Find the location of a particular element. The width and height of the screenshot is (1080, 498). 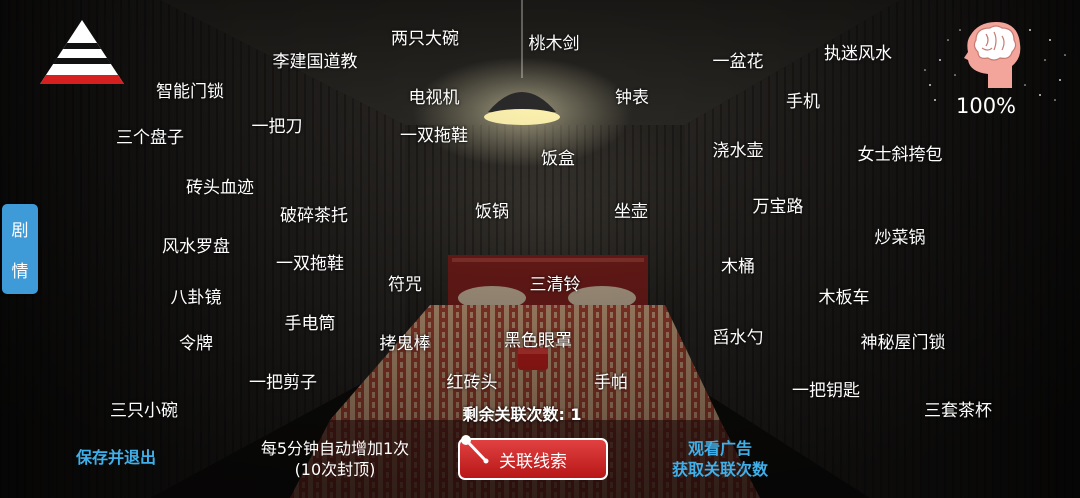

clue-word: 符咒 is located at coordinates (405, 285).